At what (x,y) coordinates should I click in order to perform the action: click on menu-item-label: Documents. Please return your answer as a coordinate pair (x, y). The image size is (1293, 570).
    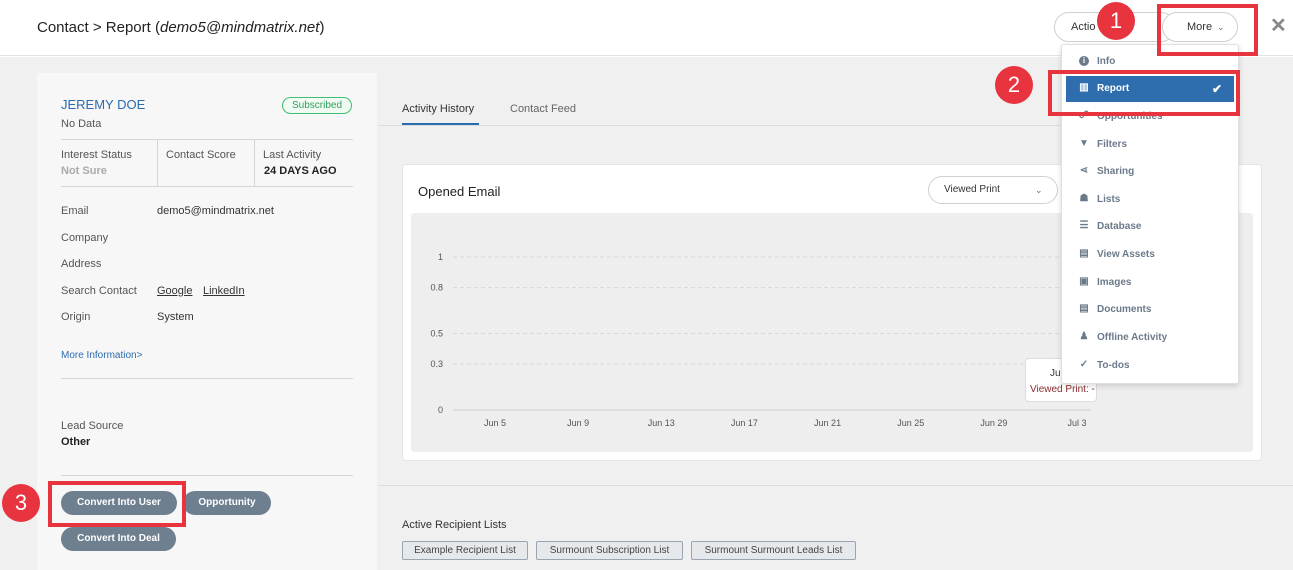
    Looking at the image, I should click on (1124, 309).